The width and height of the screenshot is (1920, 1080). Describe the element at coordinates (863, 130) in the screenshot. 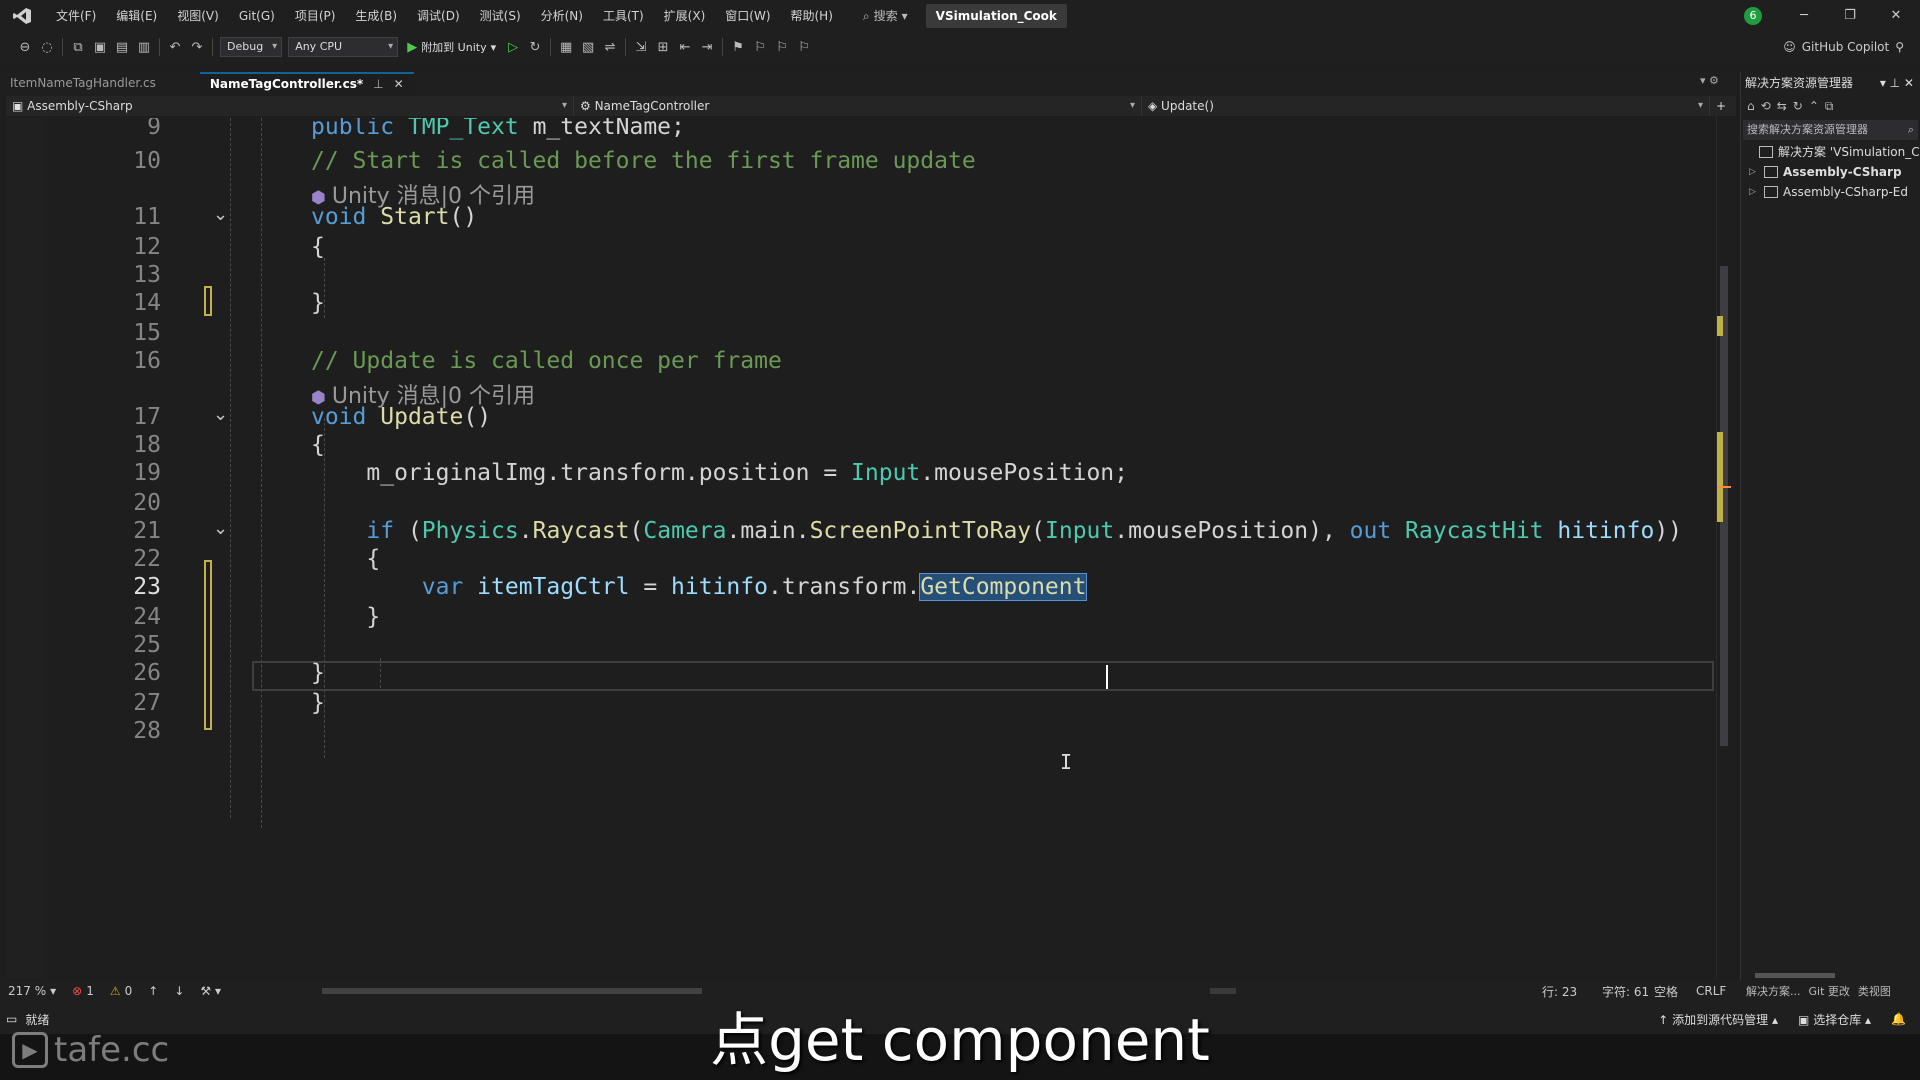

I see `code-line-9: 9 public TMP_Text m_textName;` at that location.